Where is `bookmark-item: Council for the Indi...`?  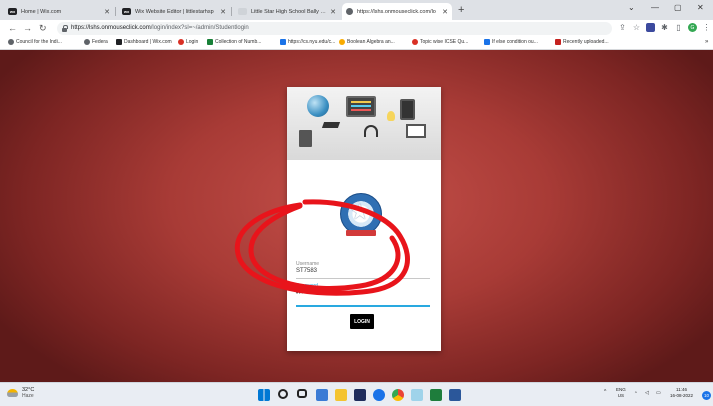
bookmark-item: Council for the Indi... is located at coordinates (35, 42).